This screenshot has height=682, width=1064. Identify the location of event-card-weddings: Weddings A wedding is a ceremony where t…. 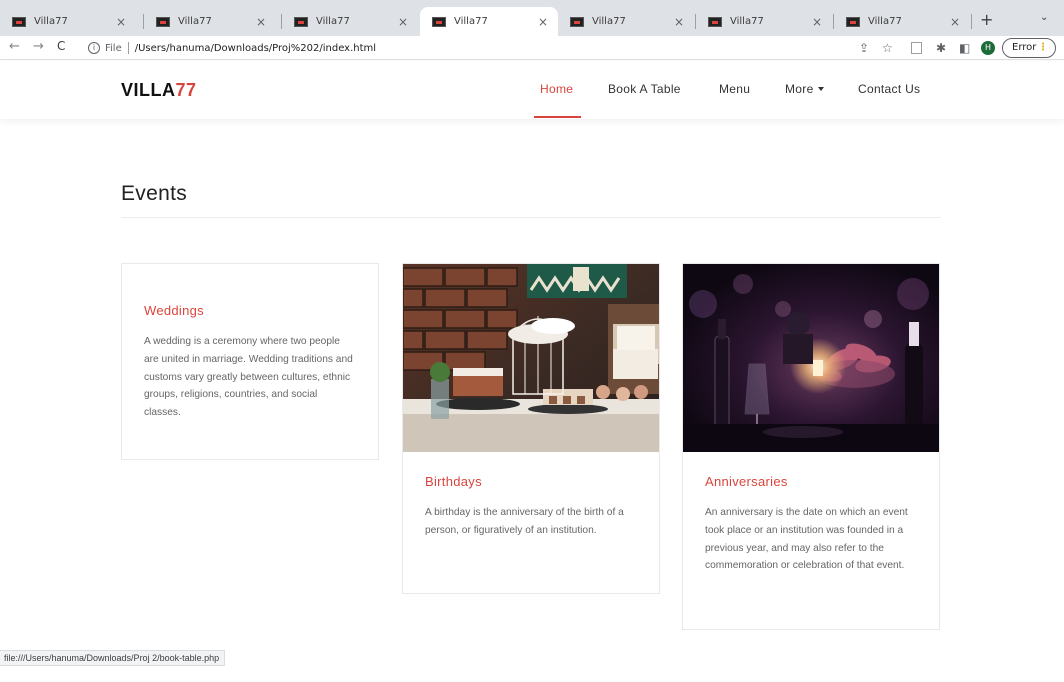
(250, 361).